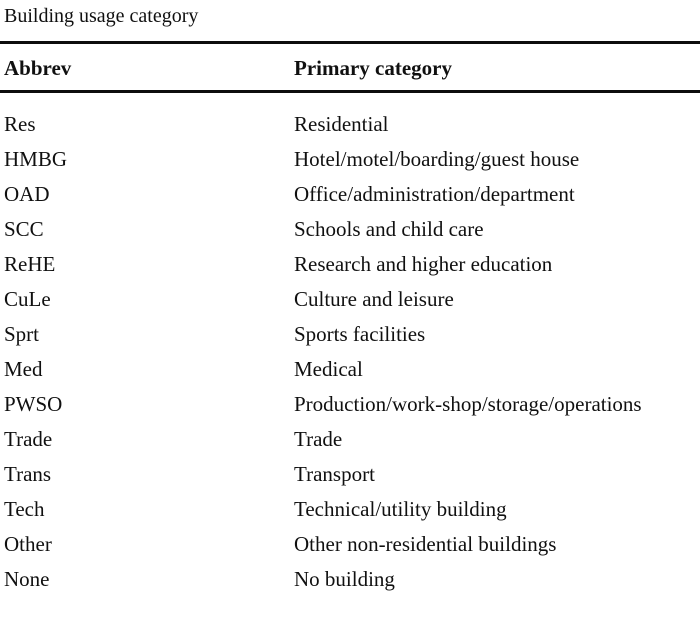  Describe the element at coordinates (373, 68) in the screenshot. I see `column-header-primary-category: Primary category` at that location.